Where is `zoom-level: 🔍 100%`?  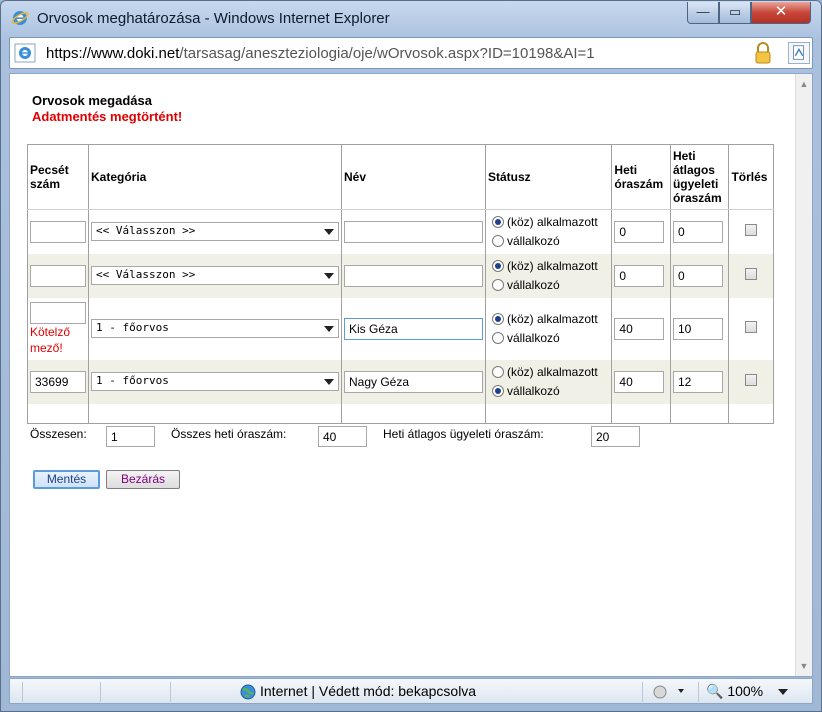 zoom-level: 🔍 100% is located at coordinates (734, 691).